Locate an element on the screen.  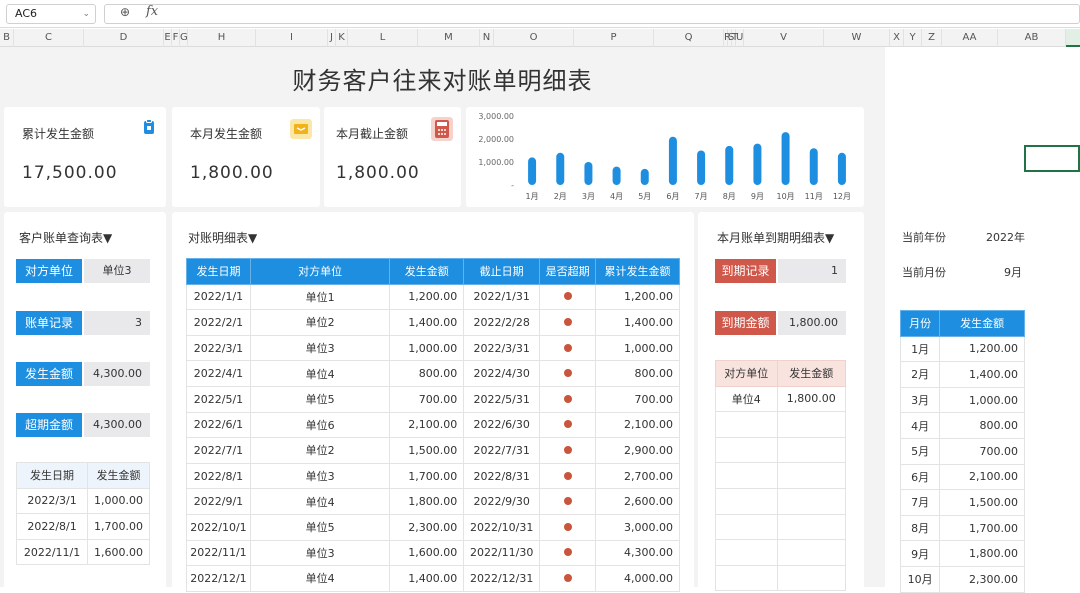
table-row: 5月 700.00 is located at coordinates (962, 451).